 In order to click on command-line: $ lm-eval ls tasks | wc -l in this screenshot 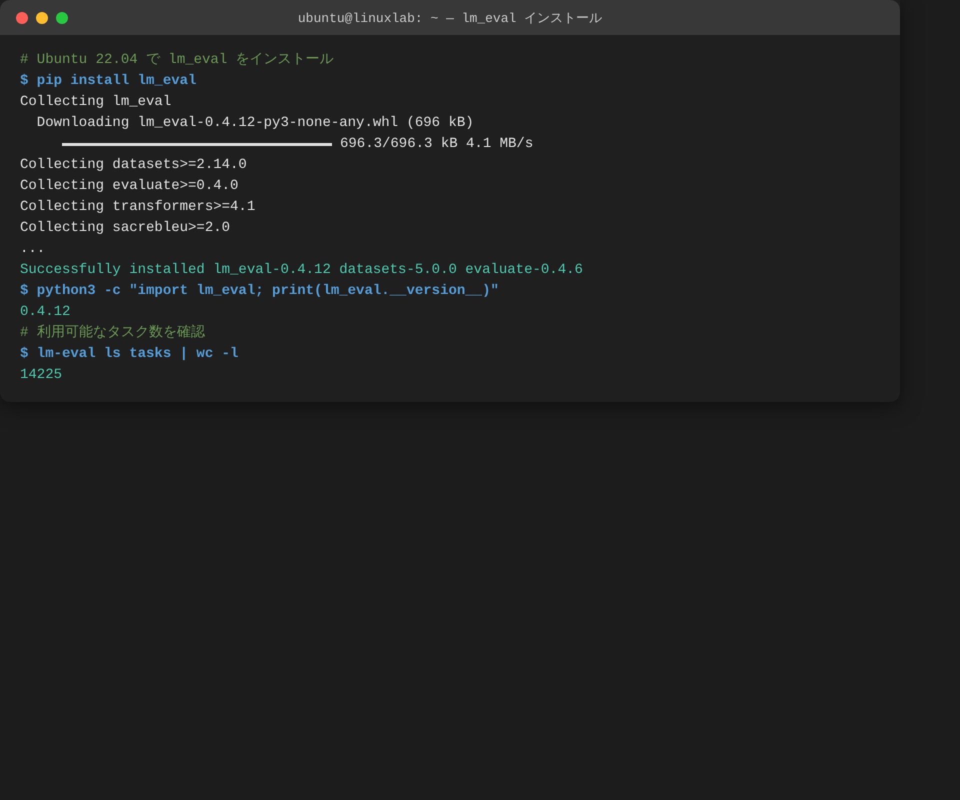, I will do `click(130, 354)`.